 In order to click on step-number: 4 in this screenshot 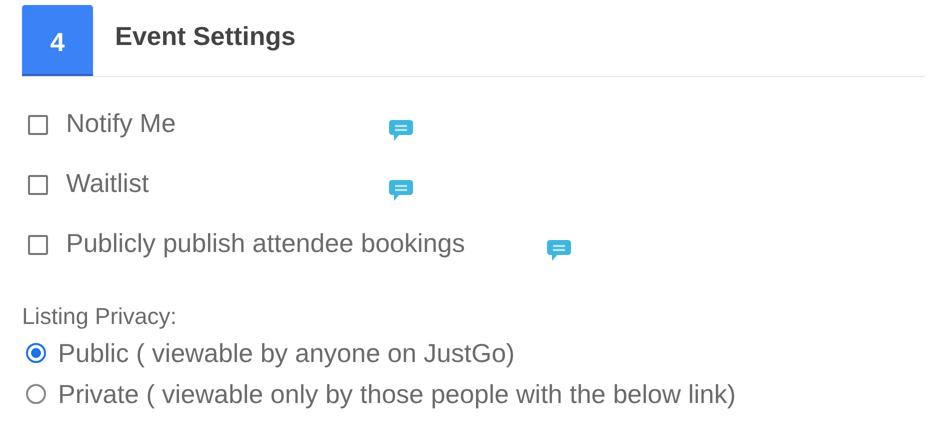, I will do `click(57, 40)`.